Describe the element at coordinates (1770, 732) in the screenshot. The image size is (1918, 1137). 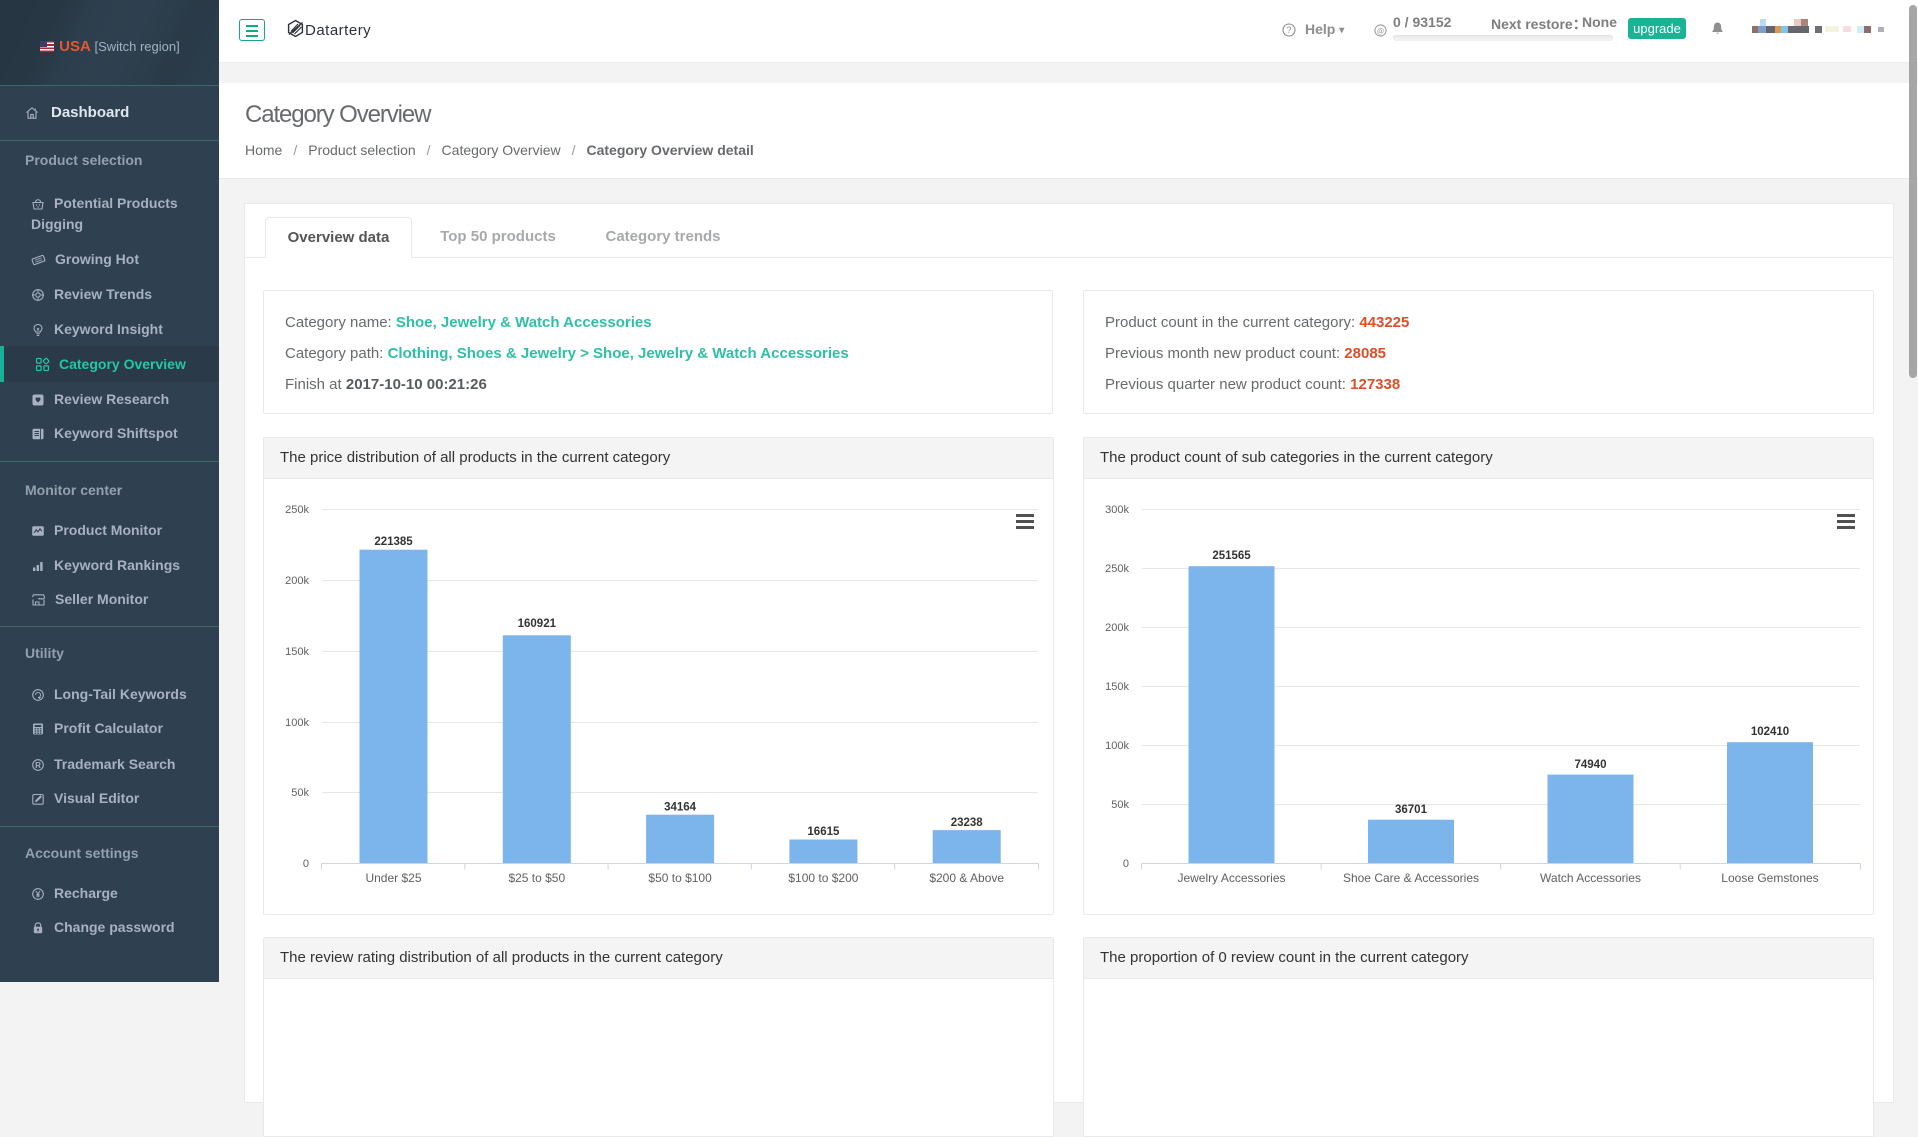
I see `svg-text: 102410` at that location.